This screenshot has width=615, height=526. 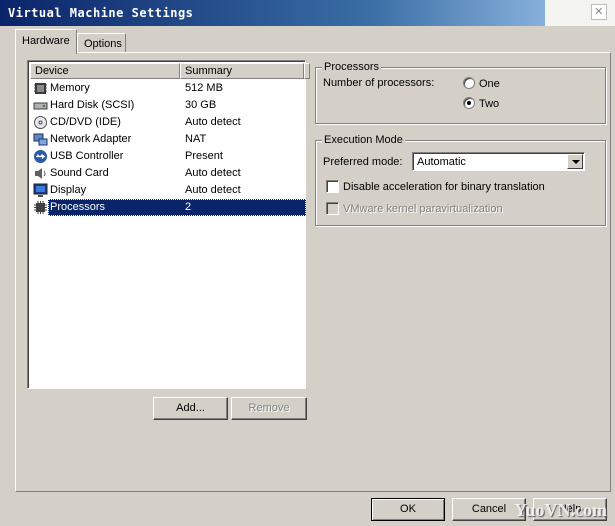 I want to click on disable-acceleration-checkbox, so click(x=332, y=186).